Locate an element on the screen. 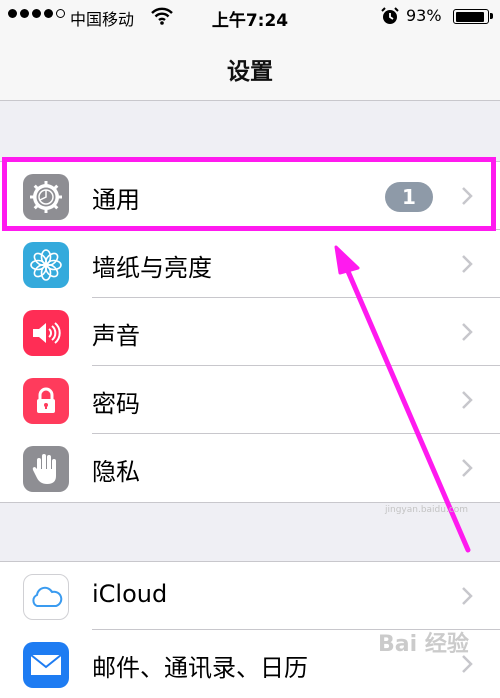 The height and width of the screenshot is (698, 500). lock-icon is located at coordinates (46, 401).